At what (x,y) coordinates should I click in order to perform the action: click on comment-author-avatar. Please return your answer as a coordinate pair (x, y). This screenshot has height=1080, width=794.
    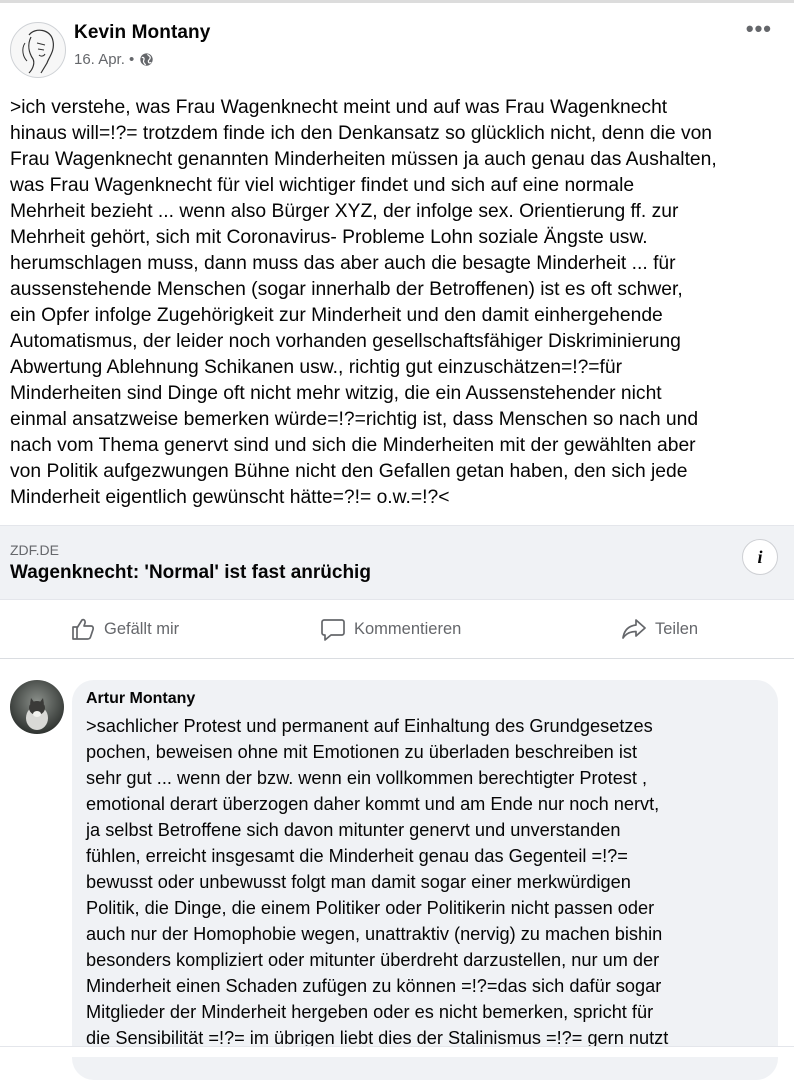
    Looking at the image, I should click on (37, 707).